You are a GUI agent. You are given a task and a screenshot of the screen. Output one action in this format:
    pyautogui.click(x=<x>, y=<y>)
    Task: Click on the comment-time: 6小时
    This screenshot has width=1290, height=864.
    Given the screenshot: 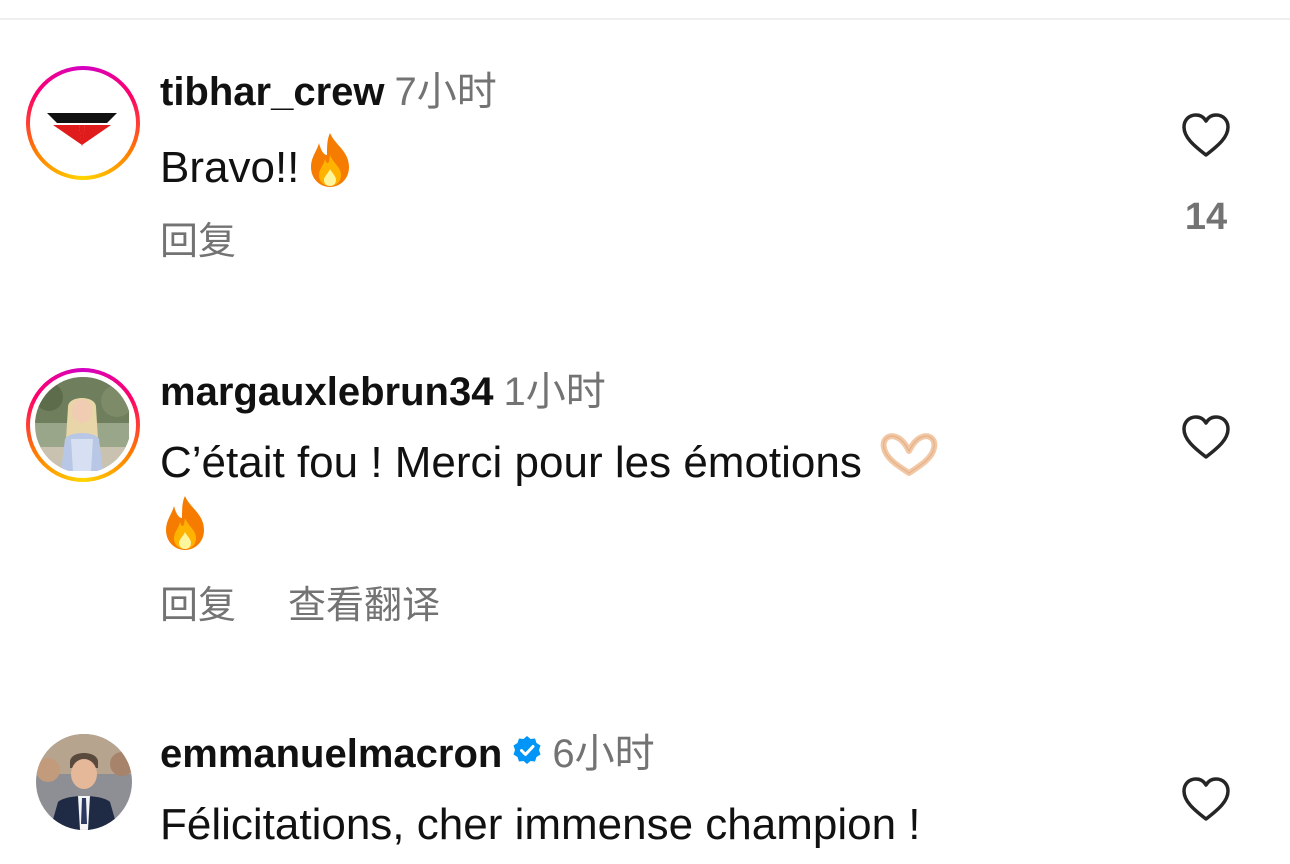 What is the action you would take?
    pyautogui.click(x=603, y=754)
    